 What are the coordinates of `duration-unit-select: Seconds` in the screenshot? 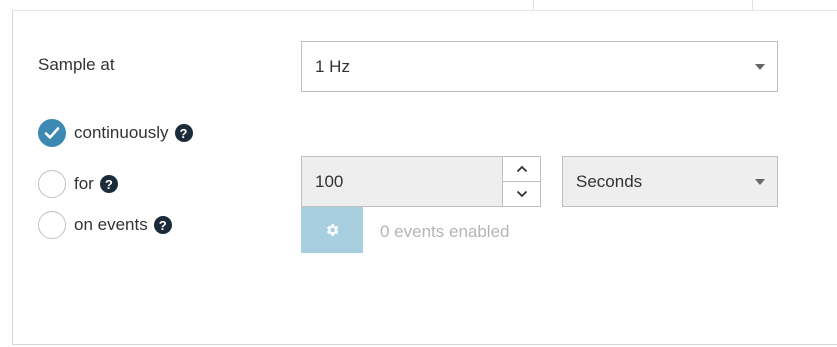 It's located at (670, 181).